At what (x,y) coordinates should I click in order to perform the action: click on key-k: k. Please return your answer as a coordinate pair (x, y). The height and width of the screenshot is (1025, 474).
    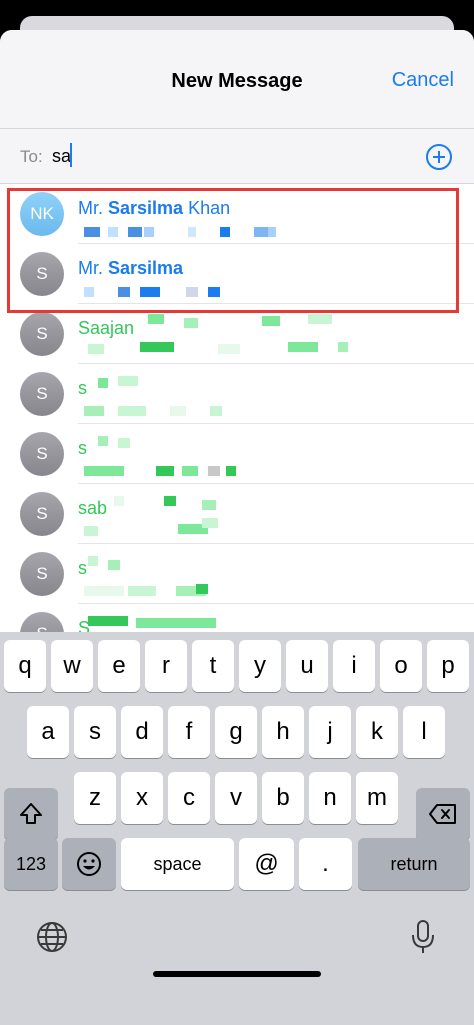
    Looking at the image, I should click on (377, 732).